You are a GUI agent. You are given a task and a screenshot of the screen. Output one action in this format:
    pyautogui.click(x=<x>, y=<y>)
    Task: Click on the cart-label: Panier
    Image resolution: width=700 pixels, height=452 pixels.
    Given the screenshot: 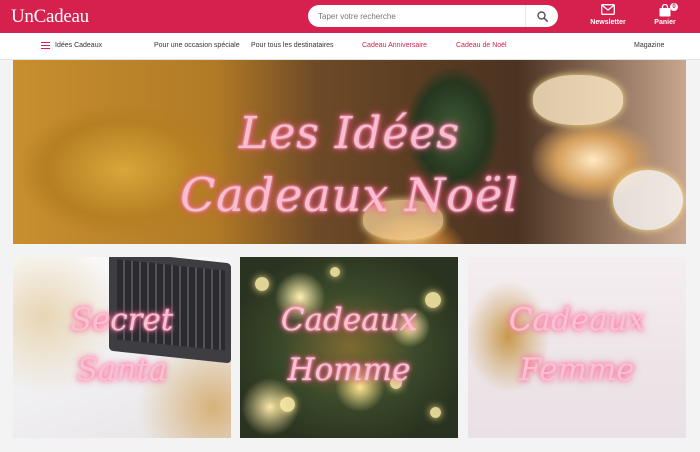 What is the action you would take?
    pyautogui.click(x=665, y=22)
    